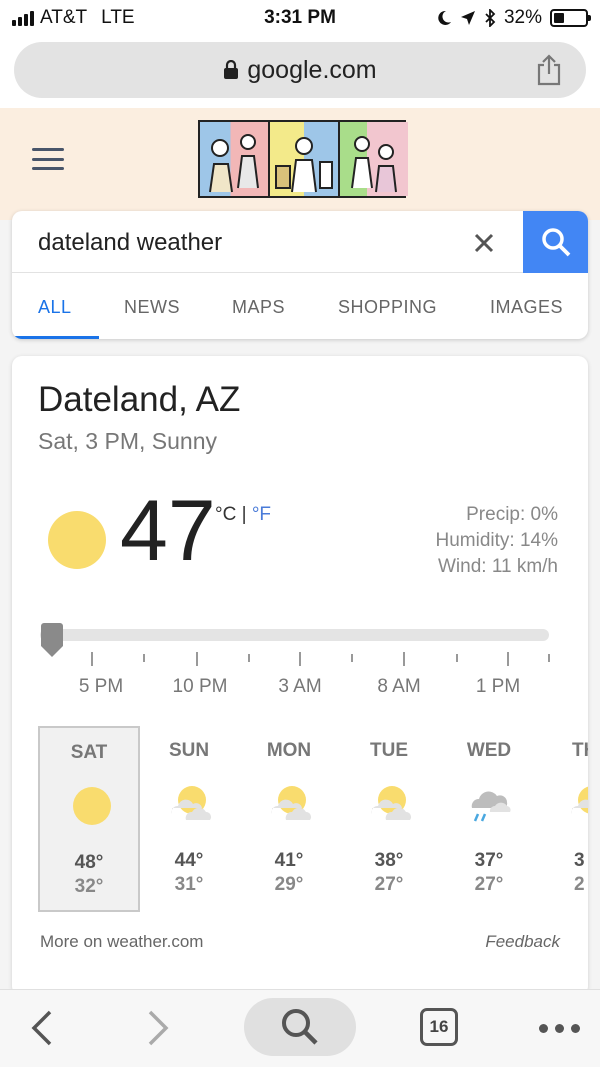  I want to click on weather-location: Dateland, AZ, so click(139, 399).